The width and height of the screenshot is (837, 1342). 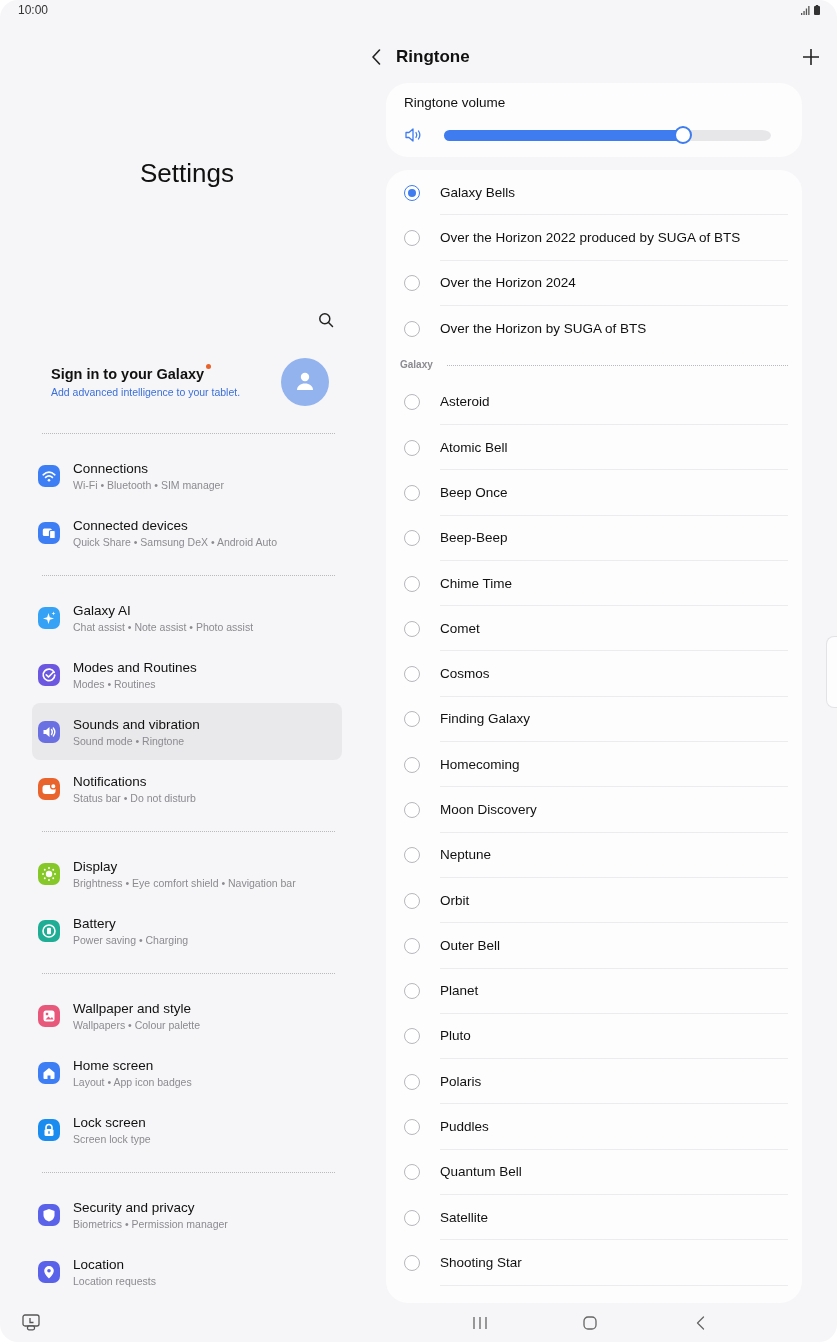 I want to click on ringtone-label: Cosmos, so click(x=465, y=674).